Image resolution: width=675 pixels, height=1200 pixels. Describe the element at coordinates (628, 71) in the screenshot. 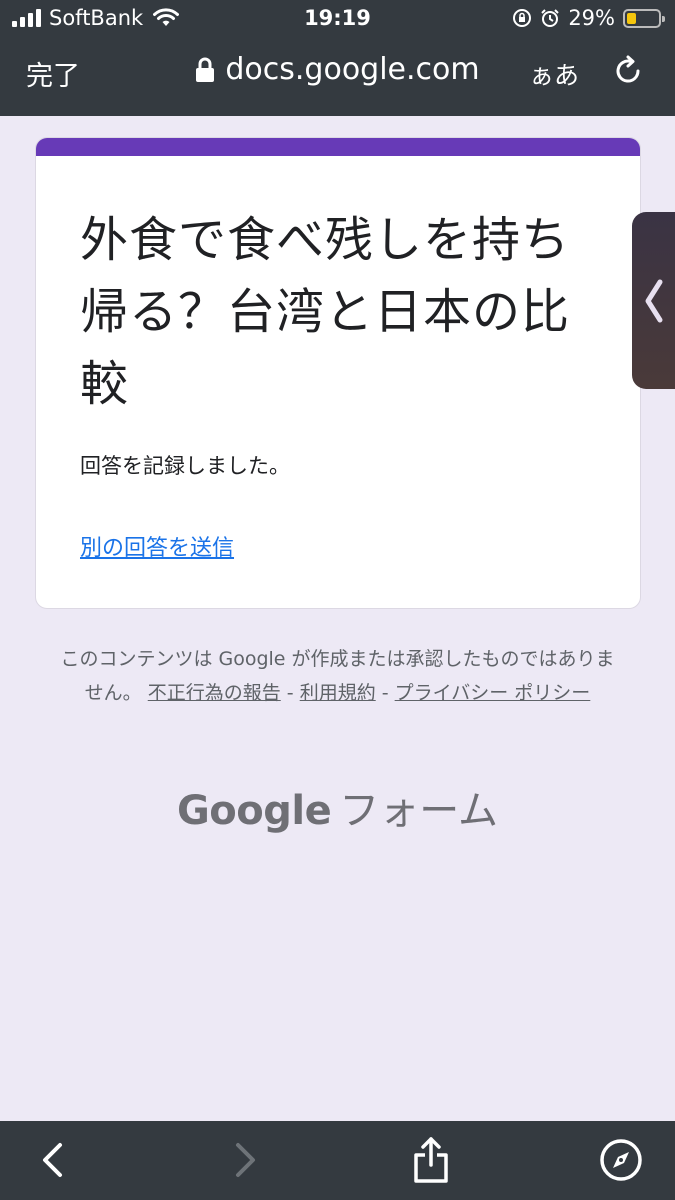

I see `reload-icon` at that location.